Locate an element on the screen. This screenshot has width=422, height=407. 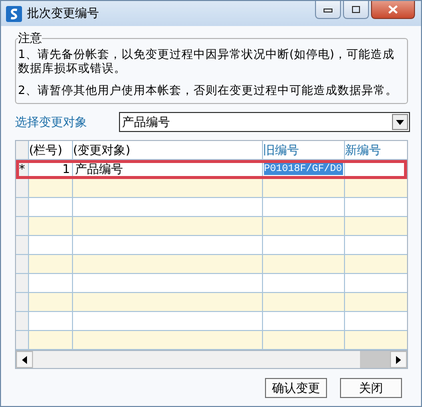
scroll-thumb is located at coordinates (375, 359).